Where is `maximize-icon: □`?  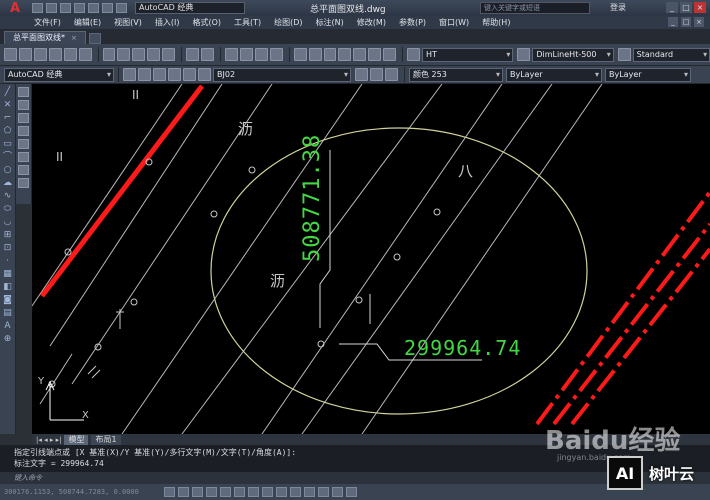 maximize-icon: □ is located at coordinates (686, 7).